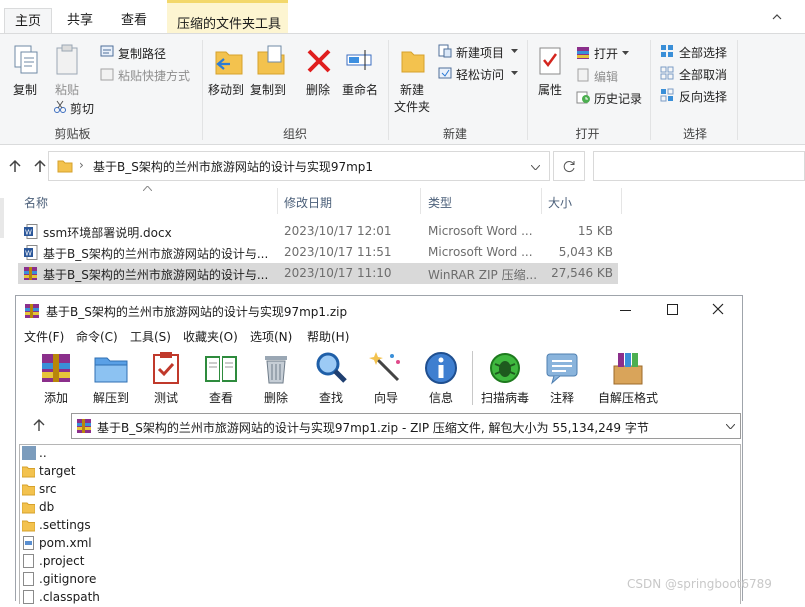 The width and height of the screenshot is (805, 607). I want to click on cut-button: 剪切, so click(82, 108).